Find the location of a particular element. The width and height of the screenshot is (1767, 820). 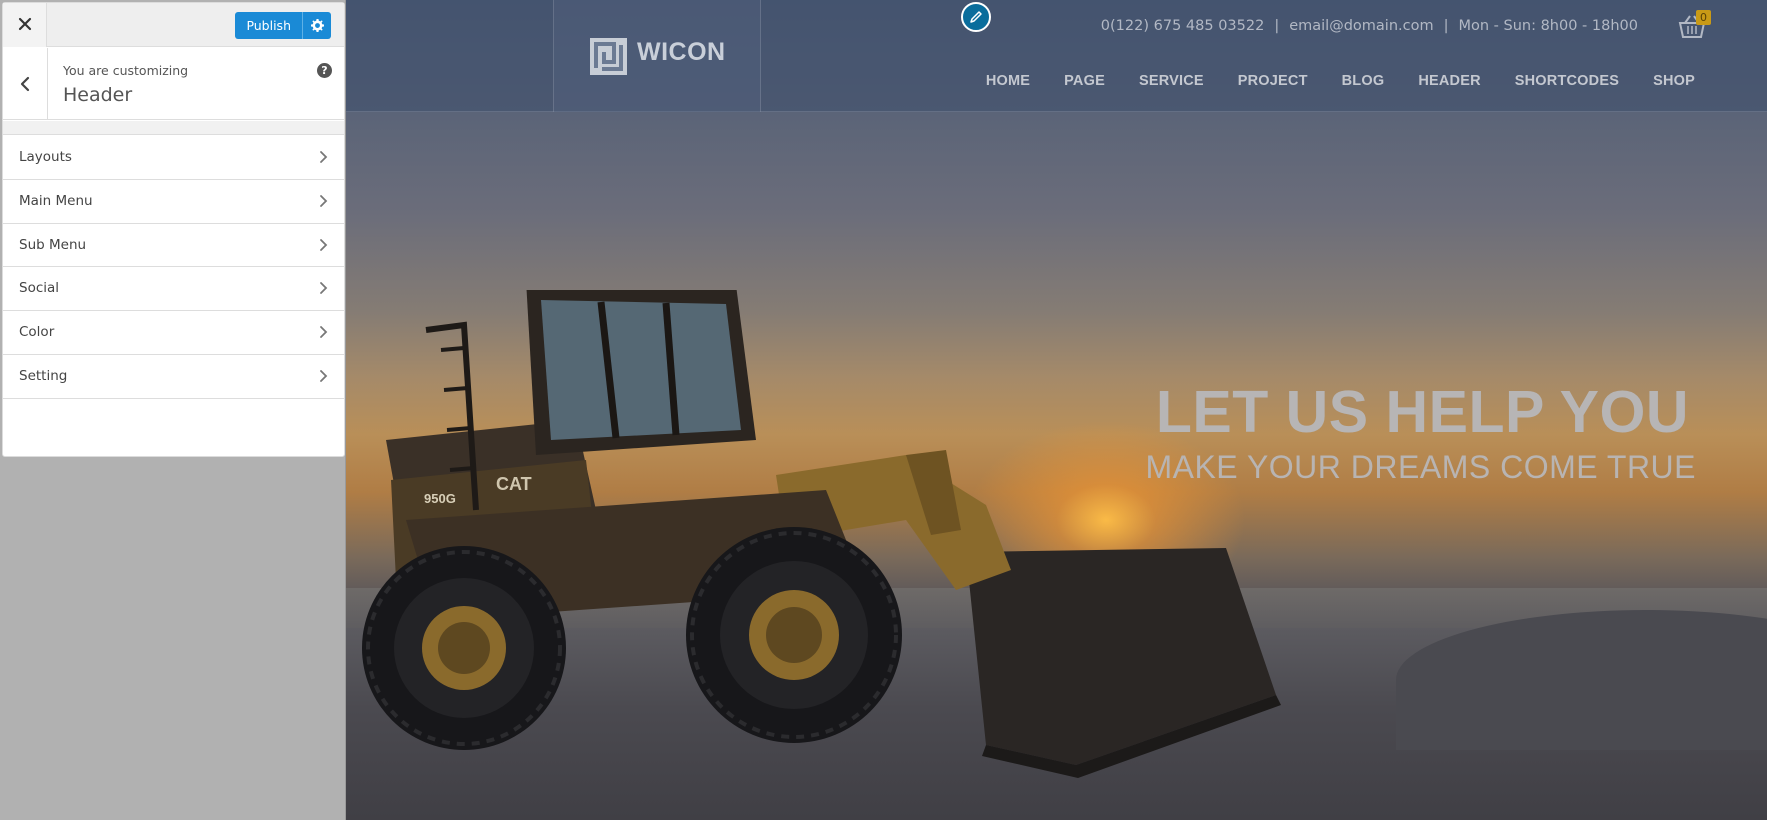

site-logo-text: WICON is located at coordinates (681, 52).